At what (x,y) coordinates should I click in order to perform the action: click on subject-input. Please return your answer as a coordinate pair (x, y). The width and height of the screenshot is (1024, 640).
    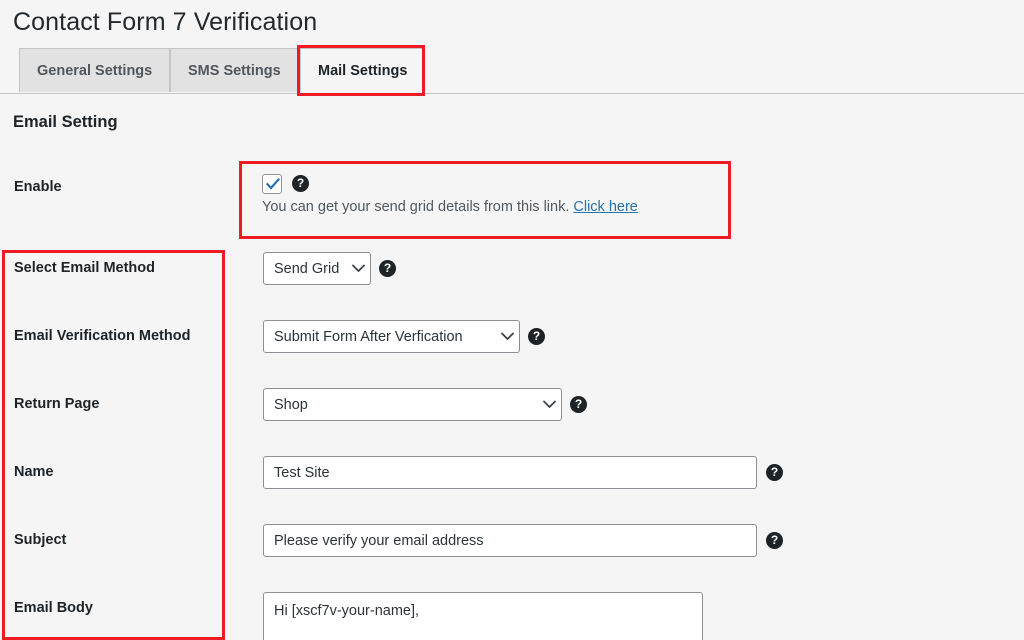
    Looking at the image, I should click on (510, 540).